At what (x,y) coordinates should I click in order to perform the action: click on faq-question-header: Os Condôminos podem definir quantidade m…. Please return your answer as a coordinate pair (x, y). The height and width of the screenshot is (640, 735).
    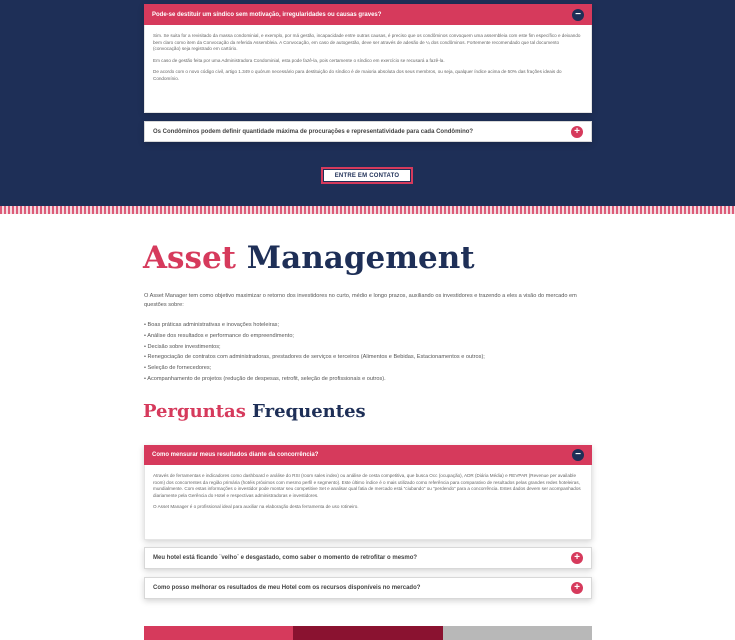
    Looking at the image, I should click on (368, 131).